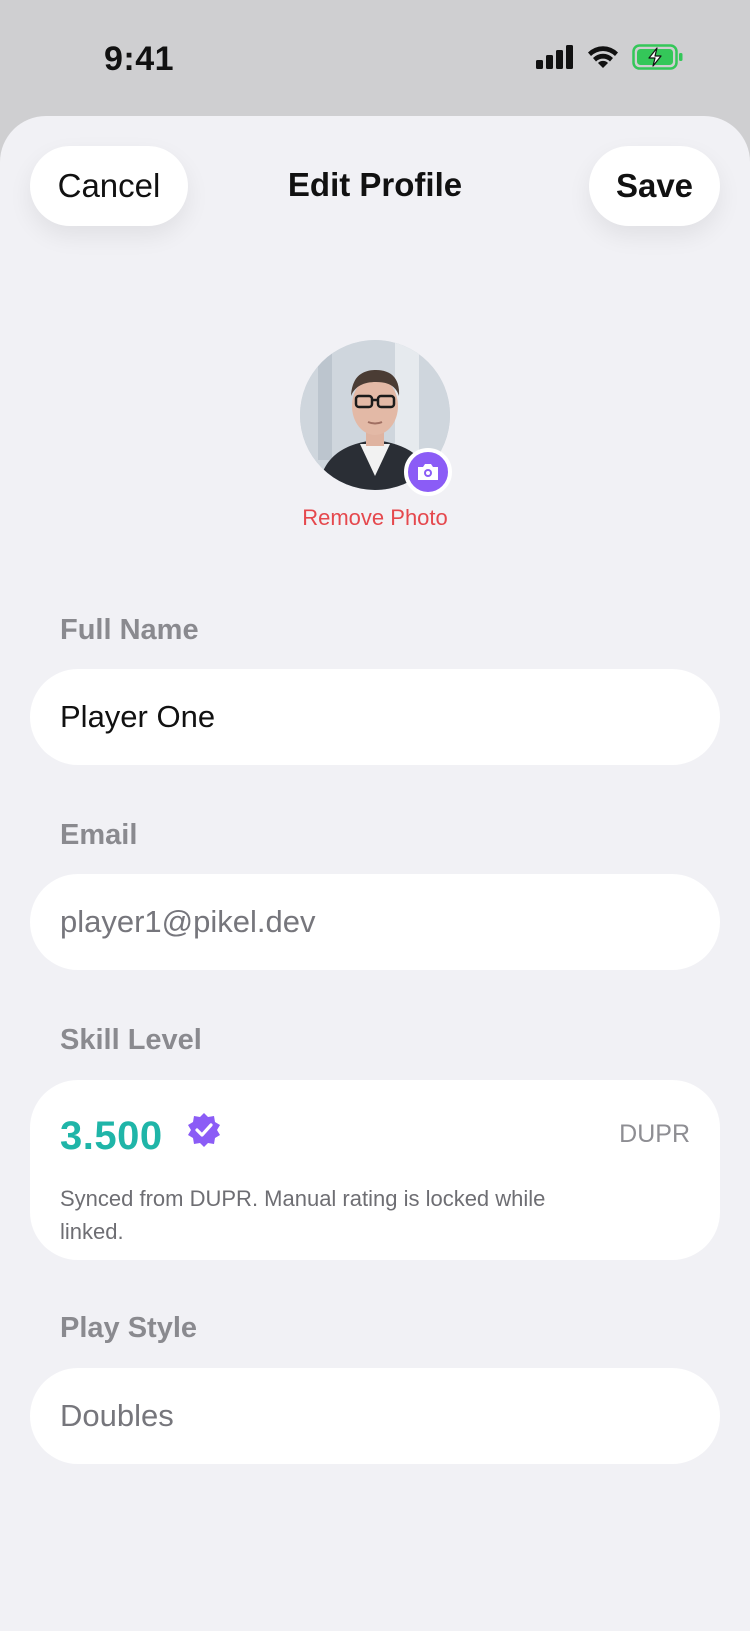 The image size is (750, 1631). I want to click on wifi-icon, so click(603, 57).